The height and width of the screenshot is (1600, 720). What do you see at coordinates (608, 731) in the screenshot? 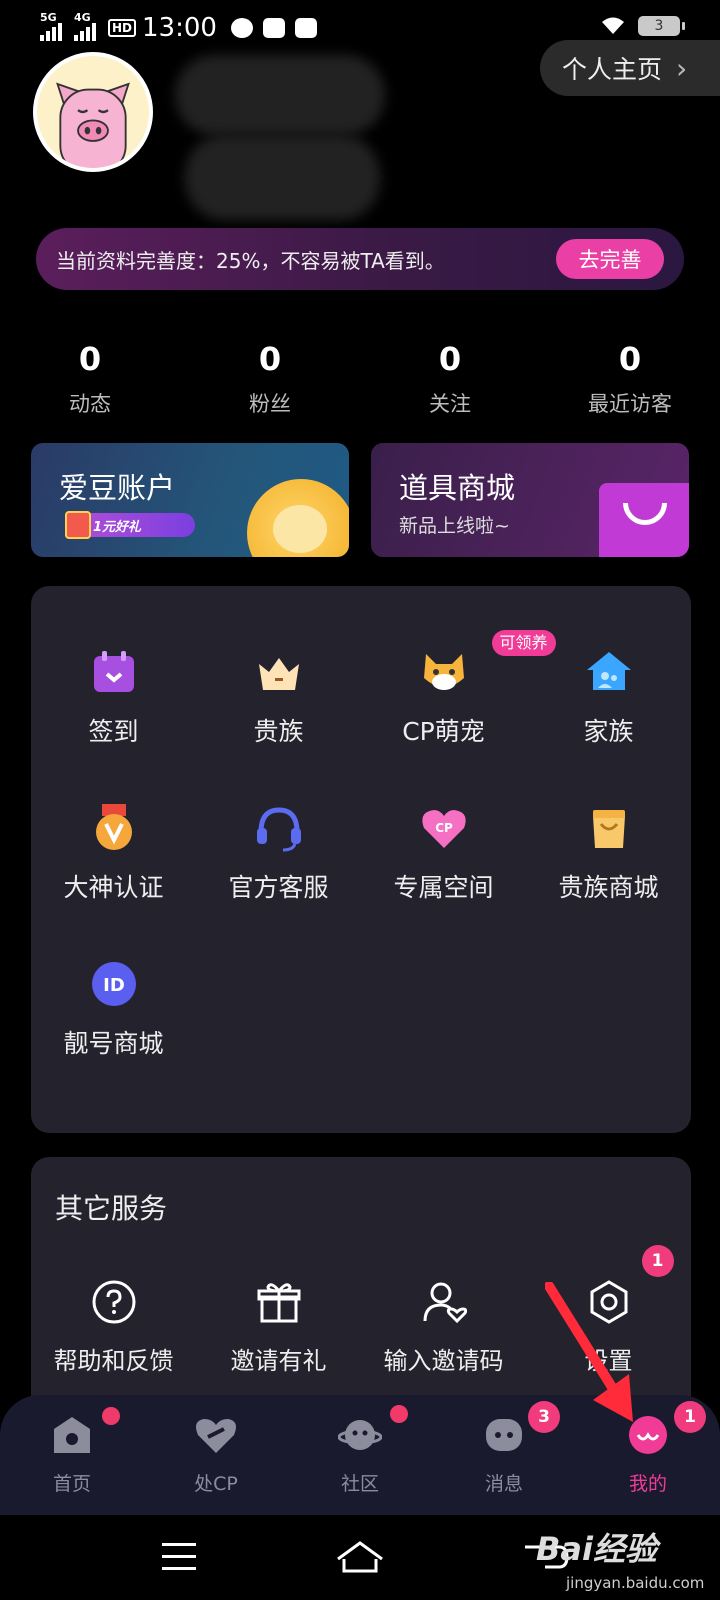
I see `grid-item-label: 家族` at bounding box center [608, 731].